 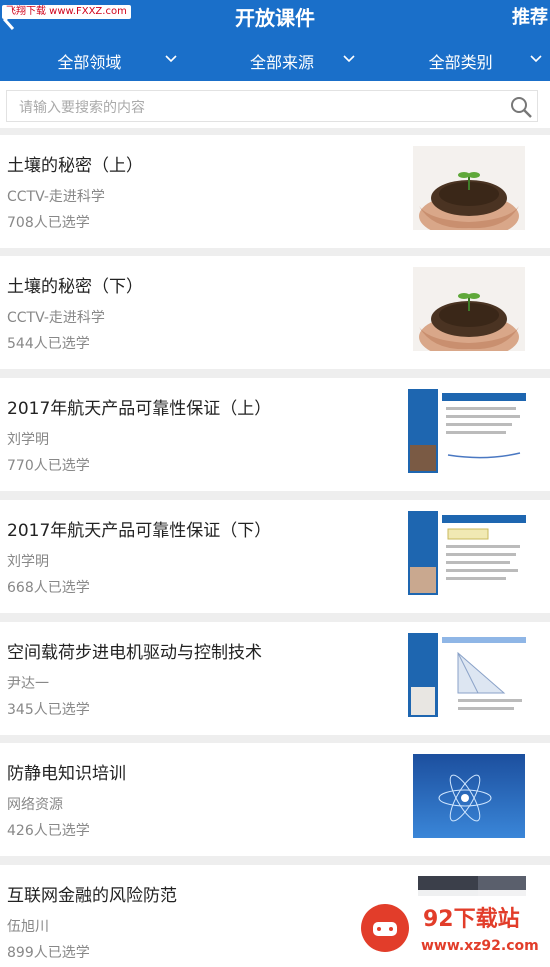 I want to click on course-learners: 770人已选学, so click(x=48, y=466).